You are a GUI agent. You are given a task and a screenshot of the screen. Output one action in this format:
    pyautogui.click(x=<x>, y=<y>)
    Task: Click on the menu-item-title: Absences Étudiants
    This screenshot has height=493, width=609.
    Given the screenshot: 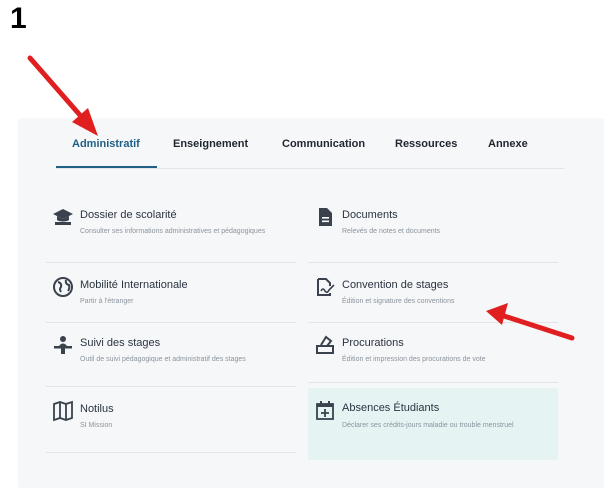 What is the action you would take?
    pyautogui.click(x=391, y=408)
    